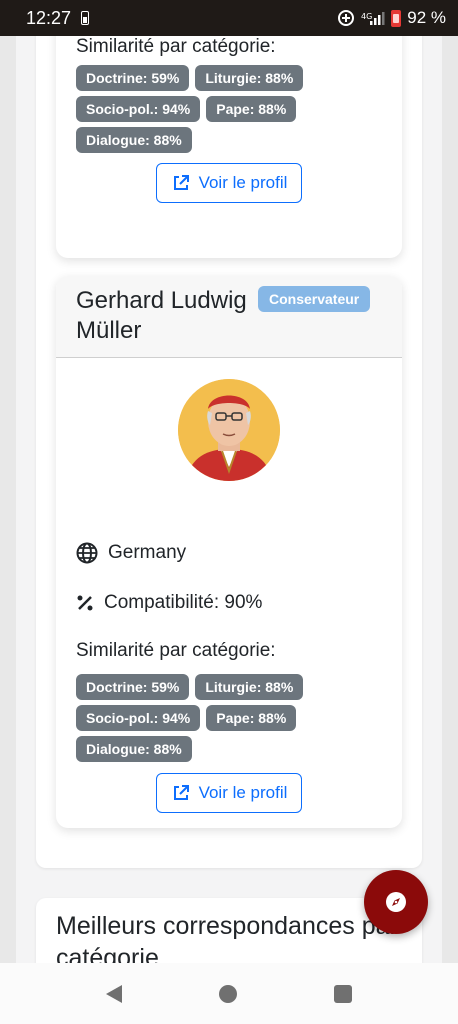 This screenshot has width=458, height=1024. I want to click on compatibility-label: Compatibilité: 90%, so click(183, 602).